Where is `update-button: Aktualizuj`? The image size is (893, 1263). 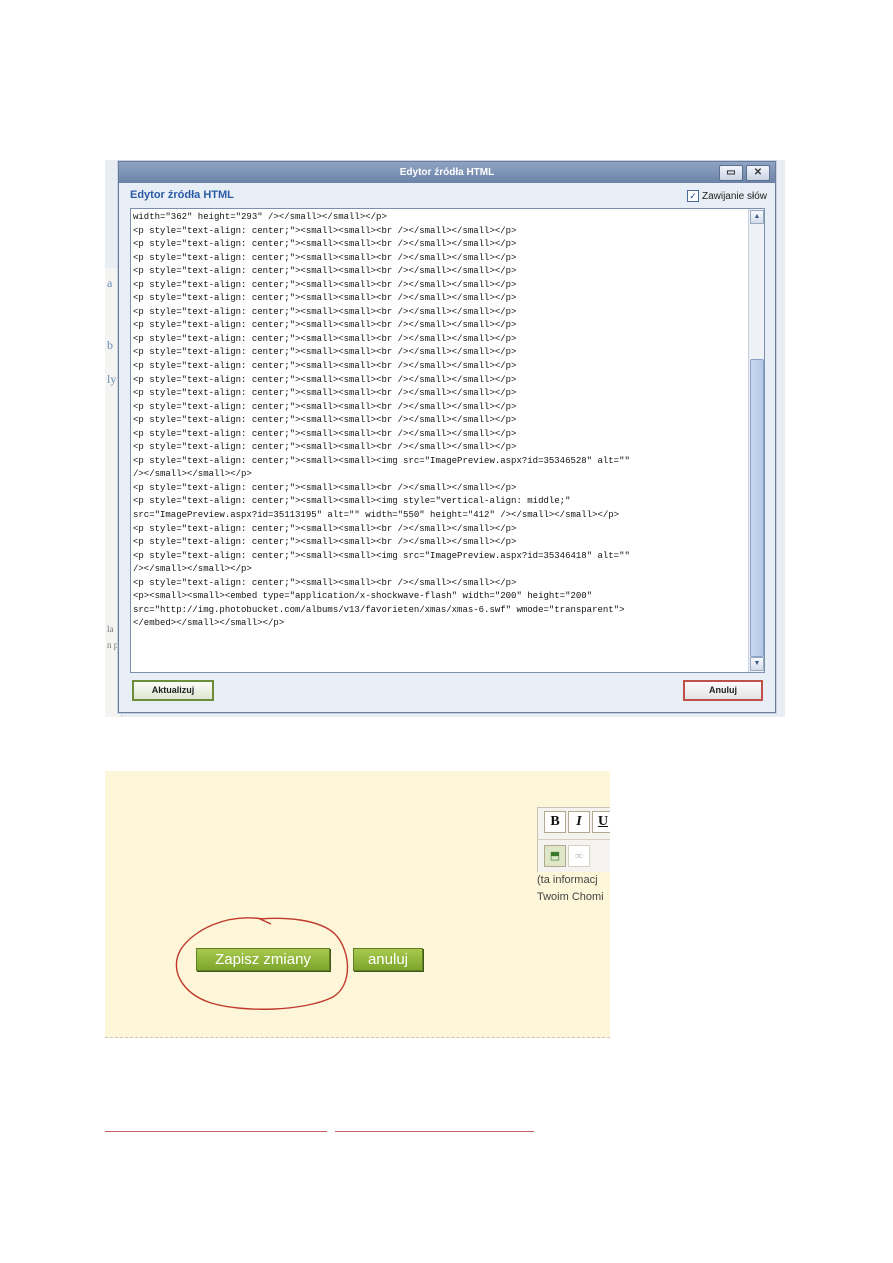 update-button: Aktualizuj is located at coordinates (173, 690).